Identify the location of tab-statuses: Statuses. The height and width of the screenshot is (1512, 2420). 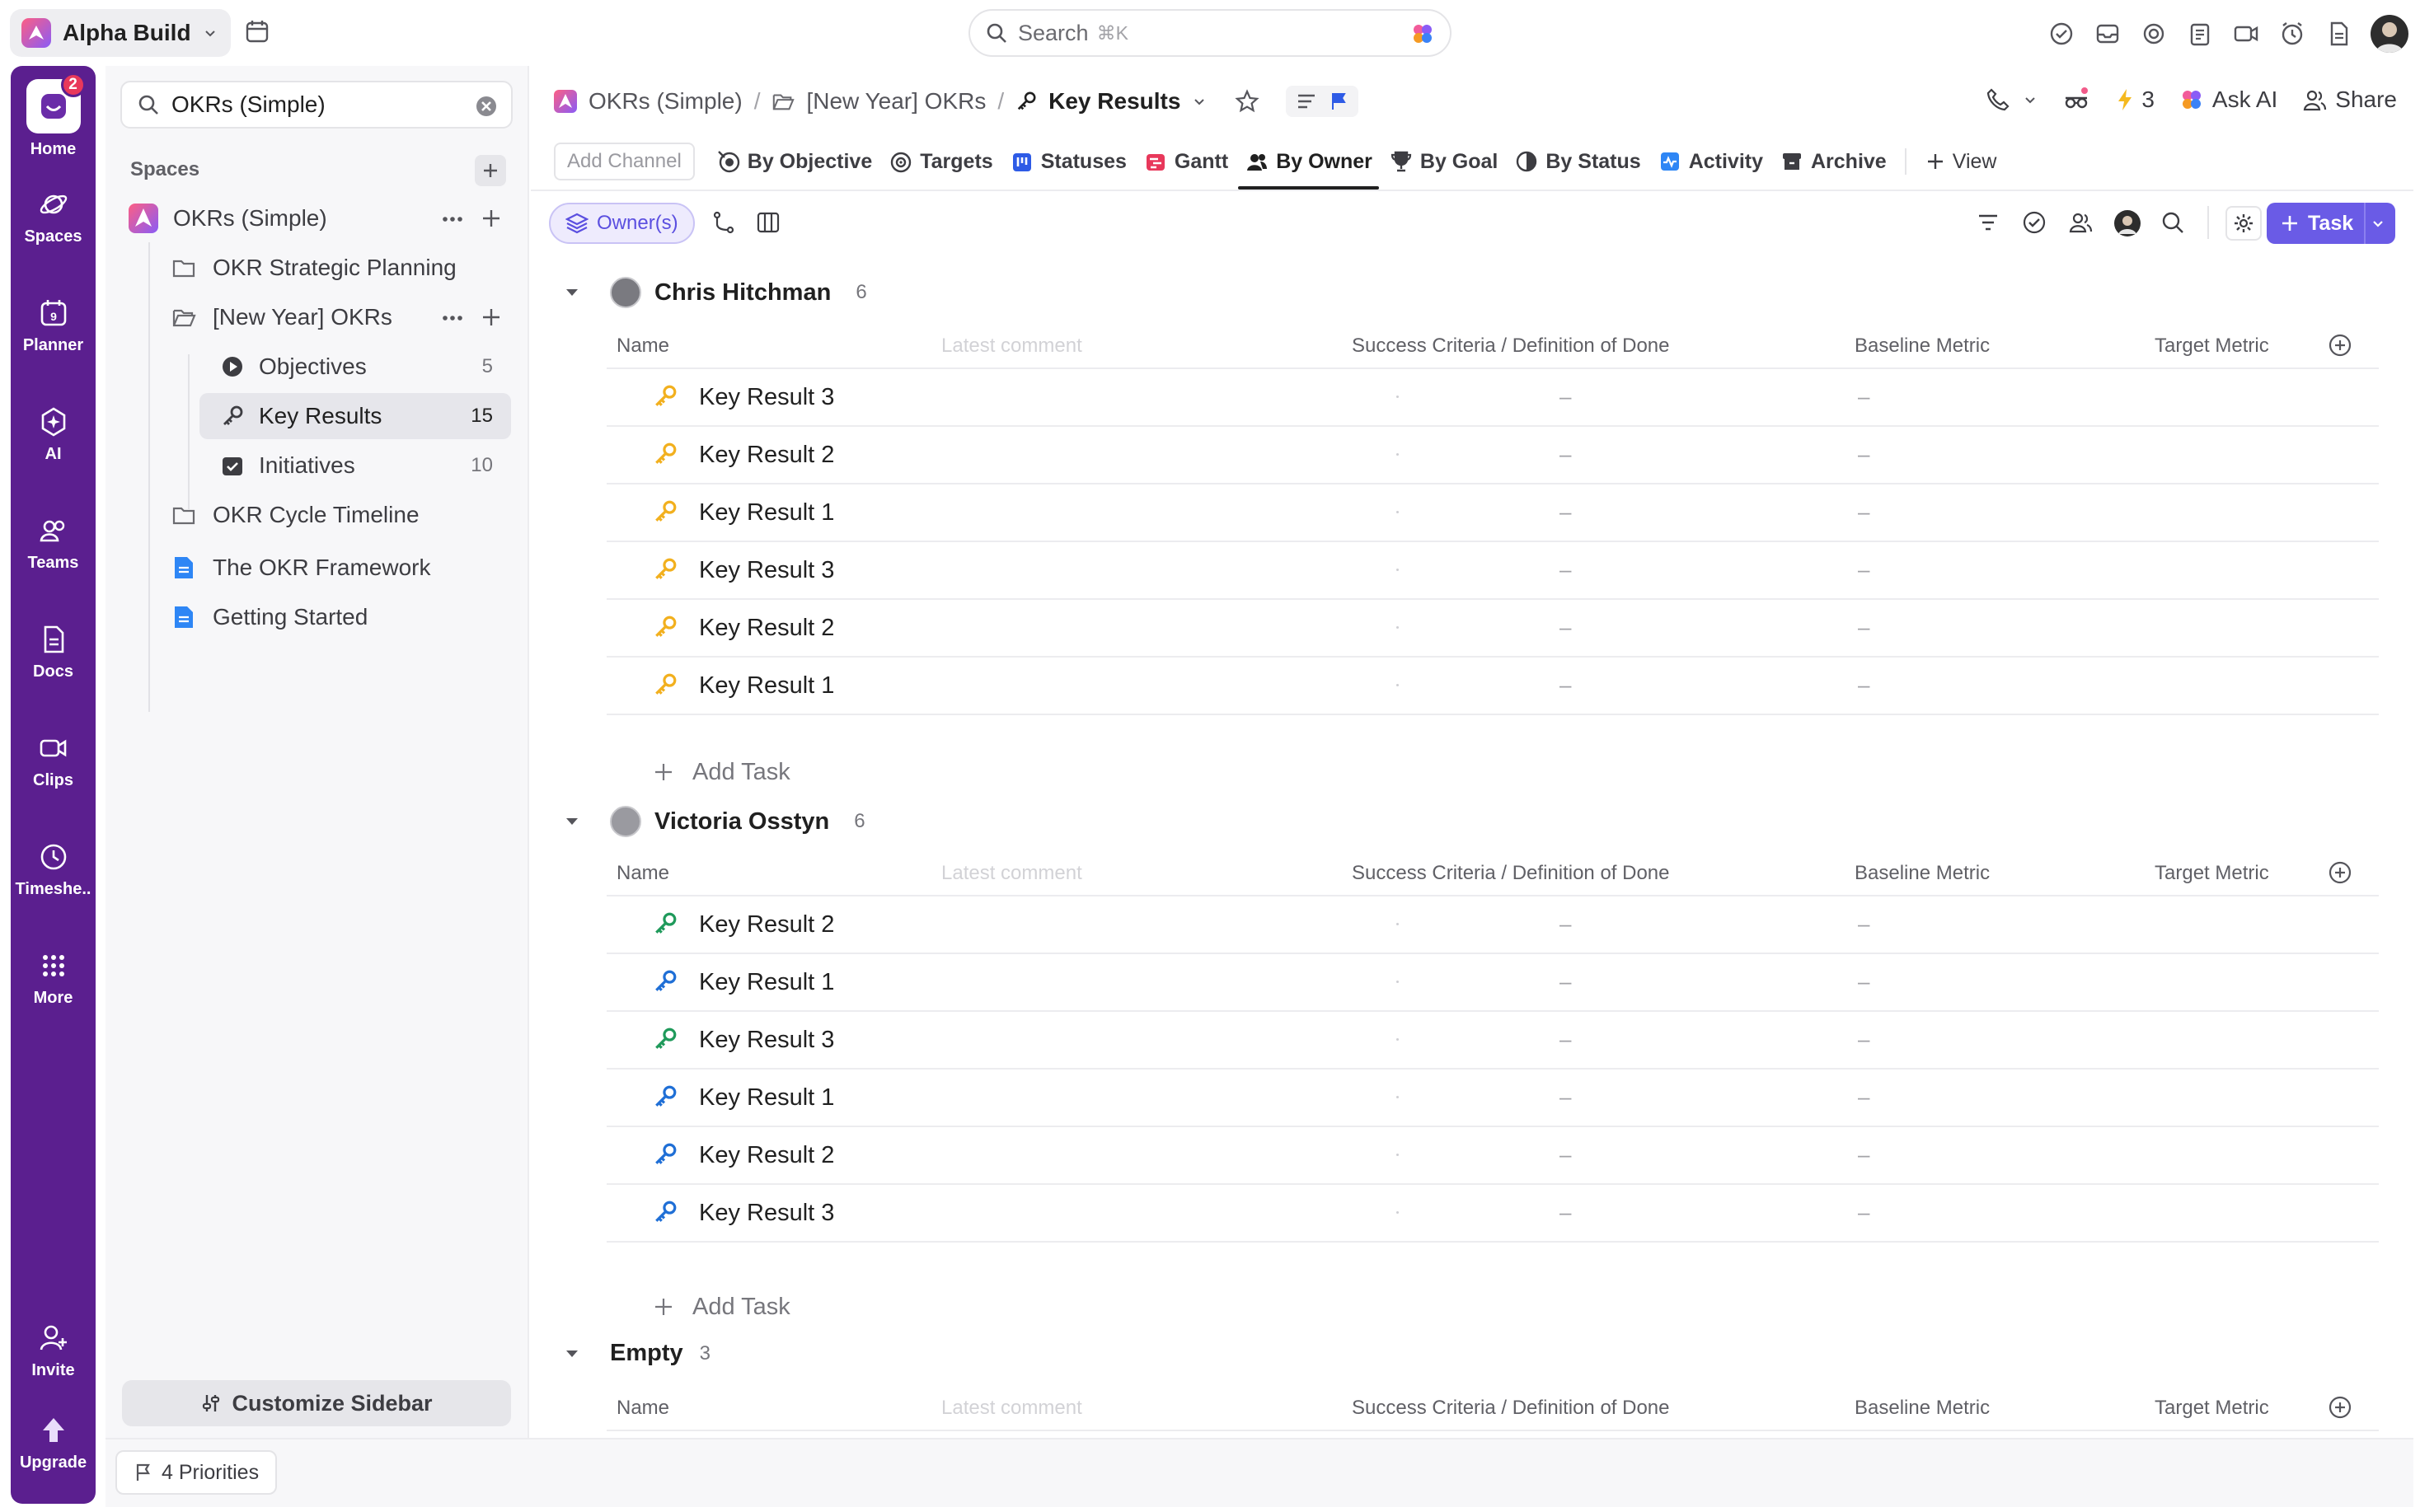
(1068, 161).